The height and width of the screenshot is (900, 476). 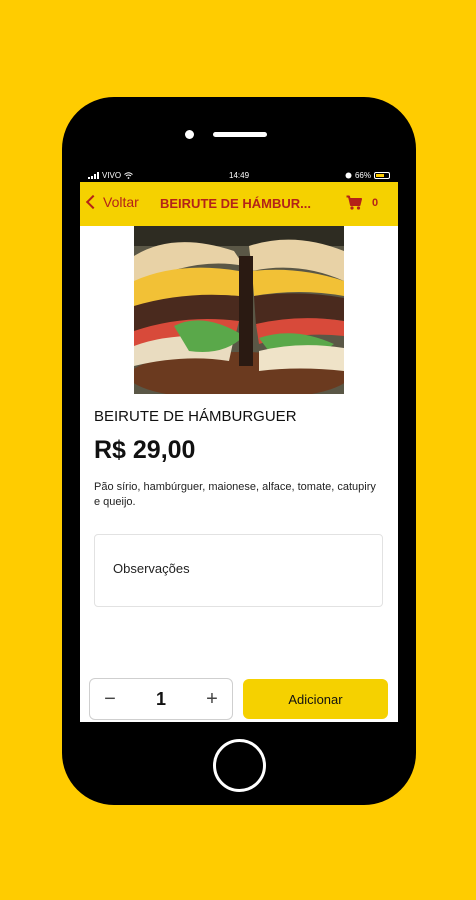 What do you see at coordinates (348, 175) in the screenshot?
I see `alarm-icon` at bounding box center [348, 175].